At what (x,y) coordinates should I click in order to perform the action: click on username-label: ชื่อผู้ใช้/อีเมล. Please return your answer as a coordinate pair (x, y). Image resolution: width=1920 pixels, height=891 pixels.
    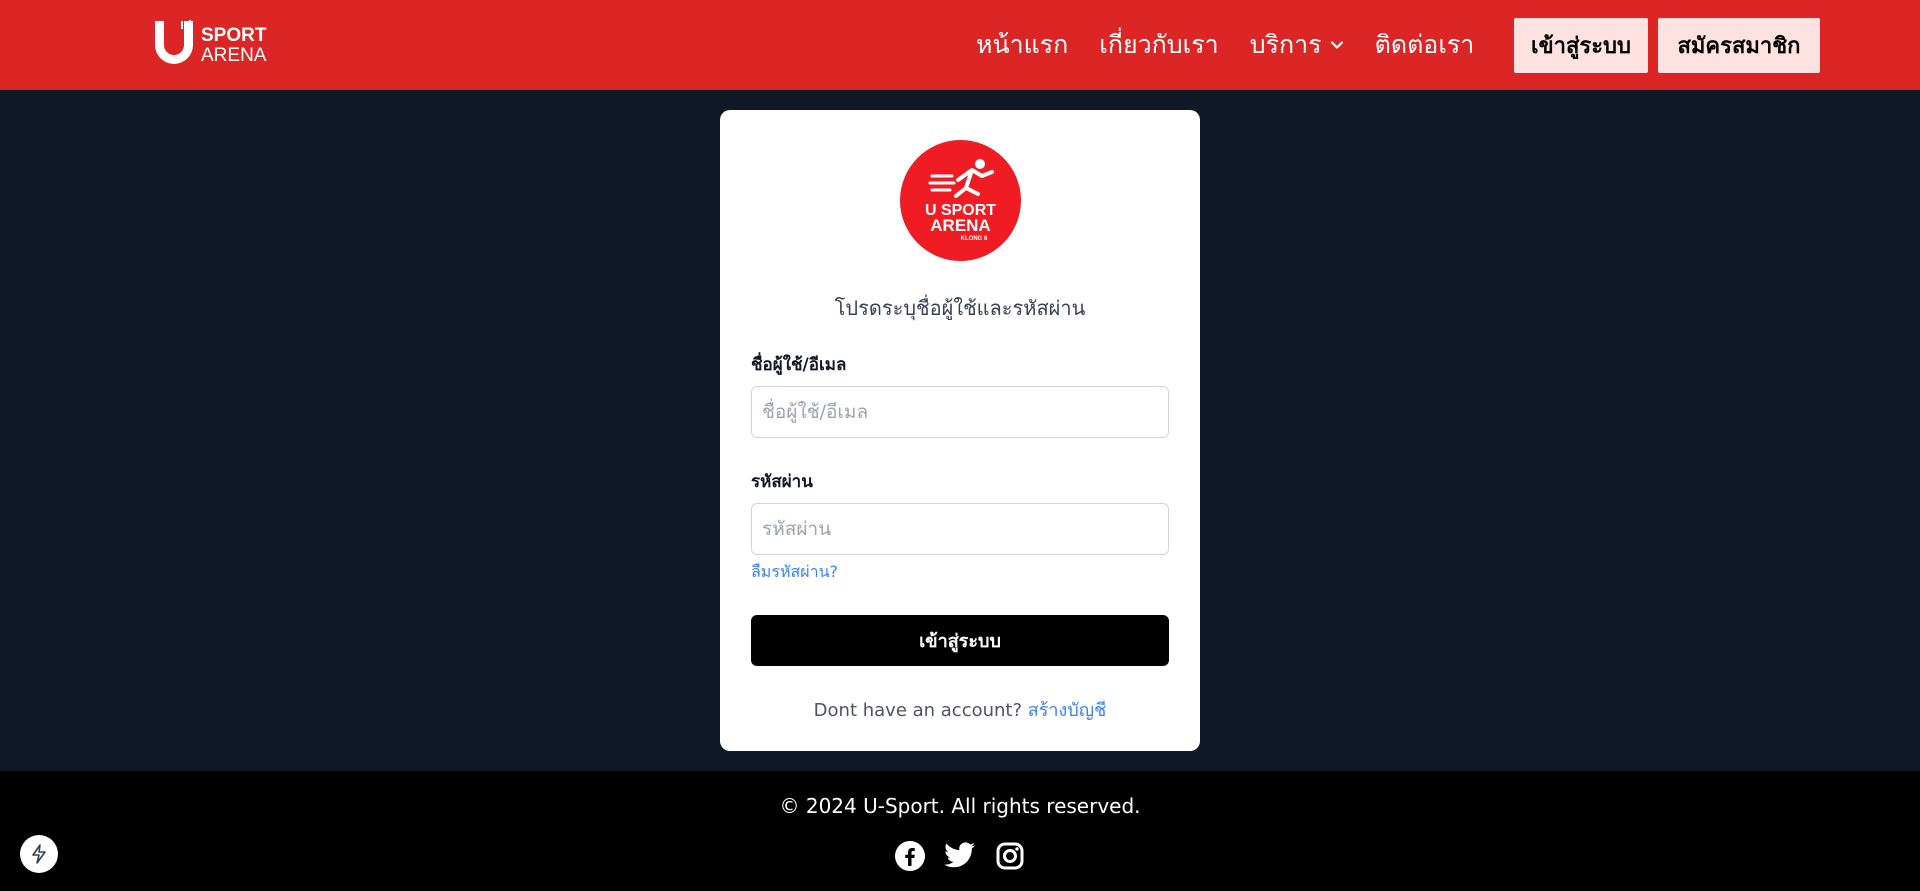
    Looking at the image, I should click on (799, 365).